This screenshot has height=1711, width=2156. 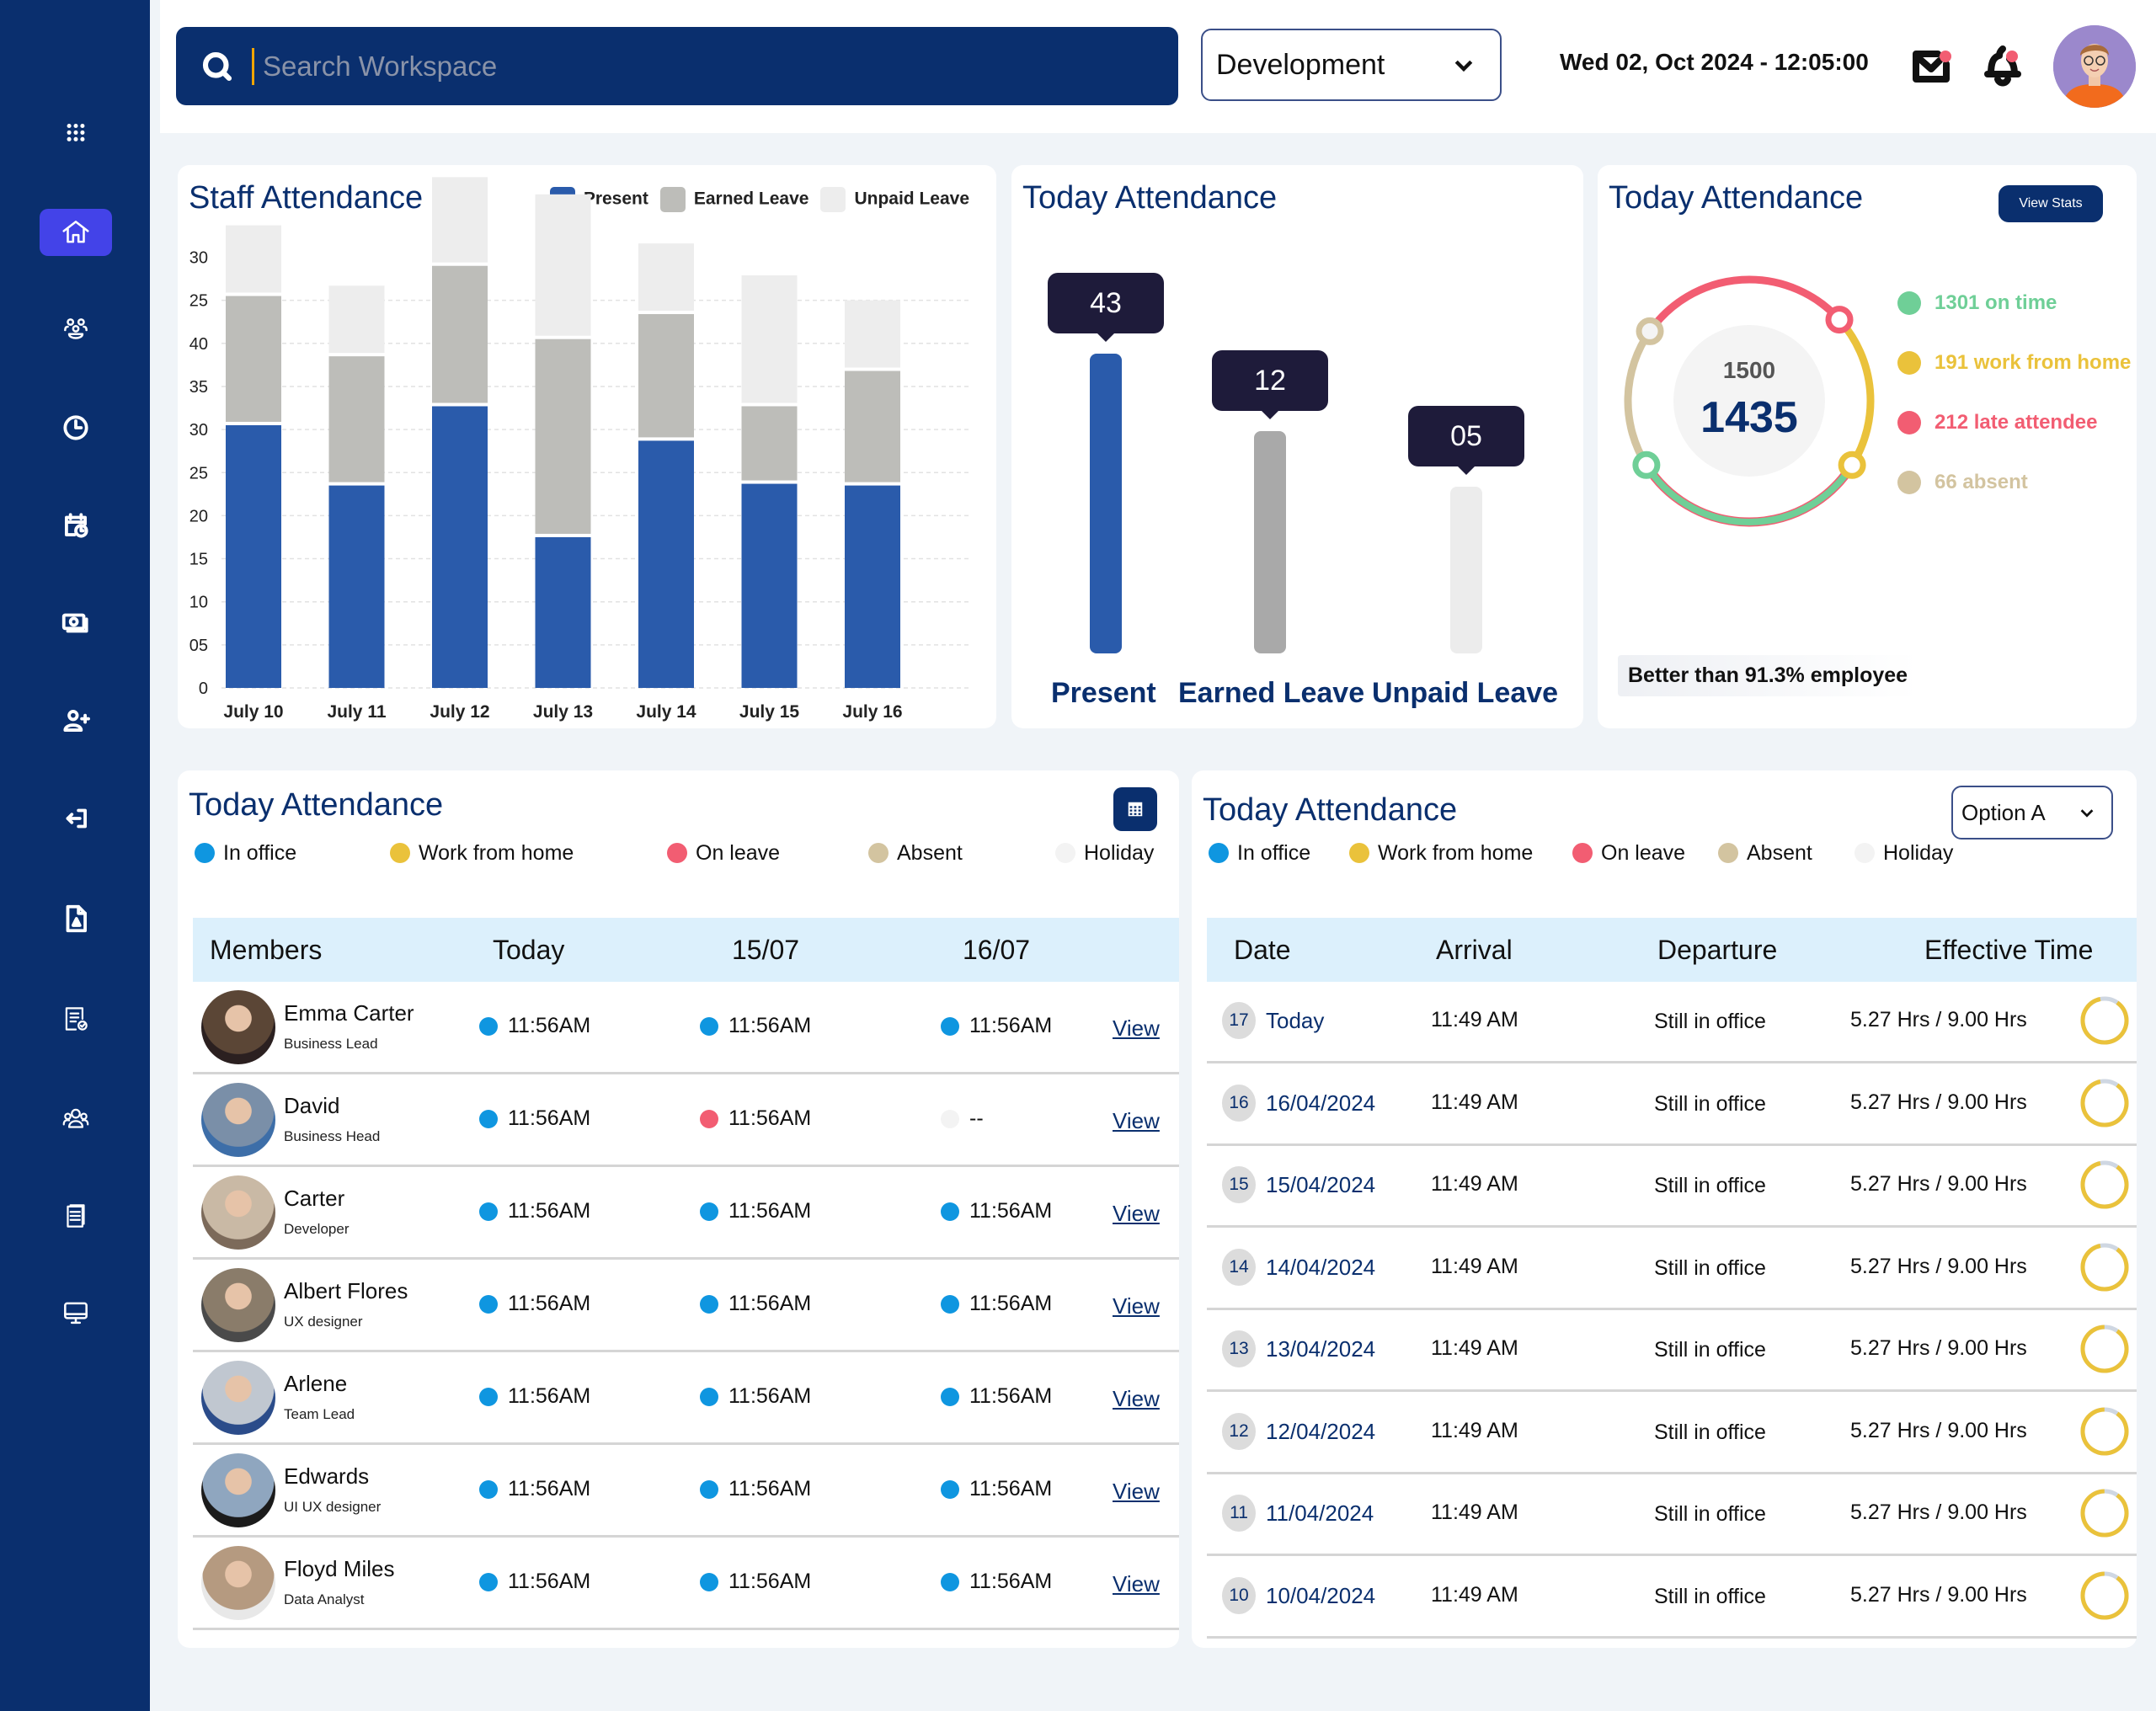 I want to click on departure-status: Still in office, so click(x=1710, y=1432).